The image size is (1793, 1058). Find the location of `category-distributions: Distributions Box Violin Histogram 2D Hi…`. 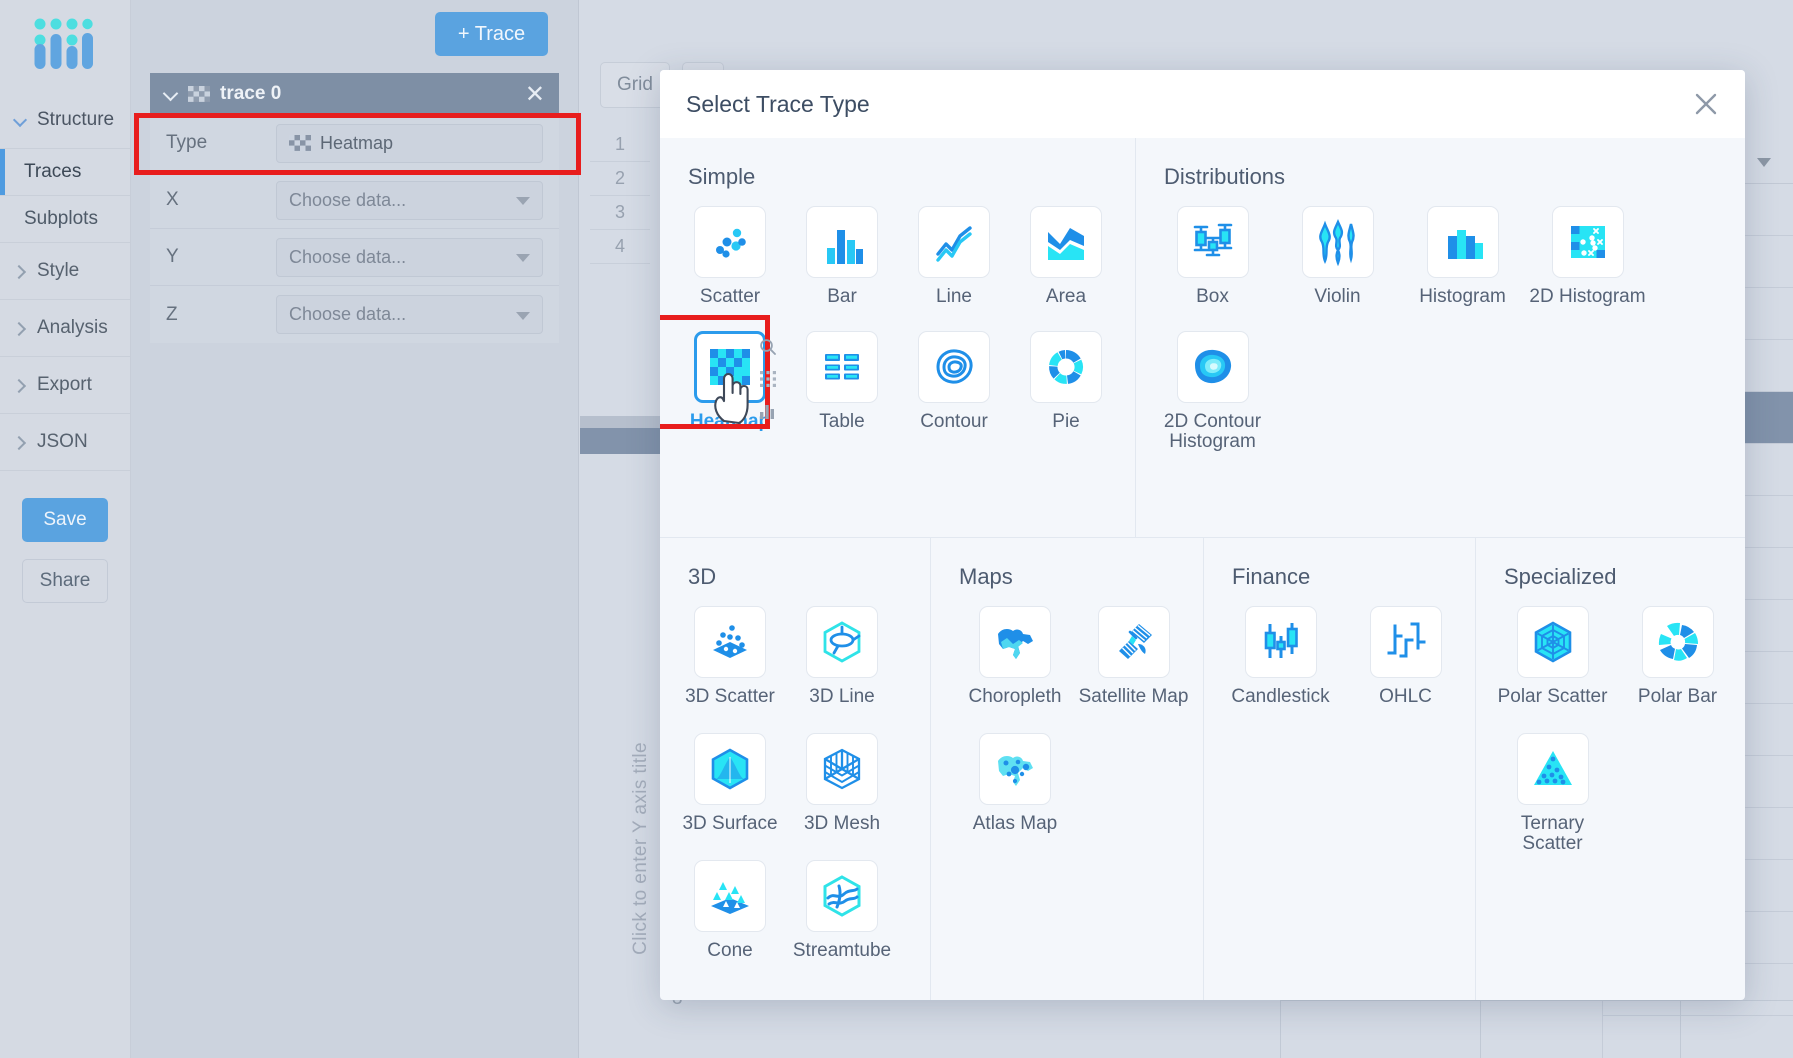

category-distributions: Distributions Box Violin Histogram 2D Hi… is located at coordinates (1440, 337).